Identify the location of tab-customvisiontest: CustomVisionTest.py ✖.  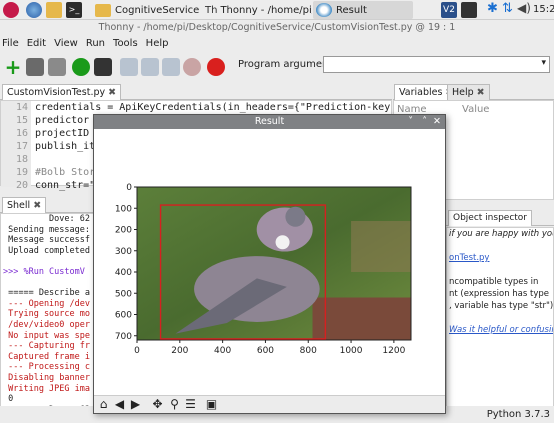
(62, 92).